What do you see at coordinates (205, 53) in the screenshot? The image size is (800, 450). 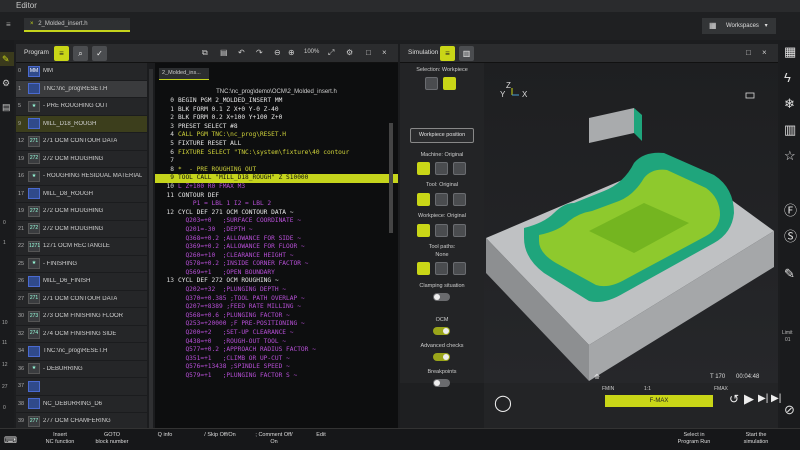 I see `copy-icon: ⧉` at bounding box center [205, 53].